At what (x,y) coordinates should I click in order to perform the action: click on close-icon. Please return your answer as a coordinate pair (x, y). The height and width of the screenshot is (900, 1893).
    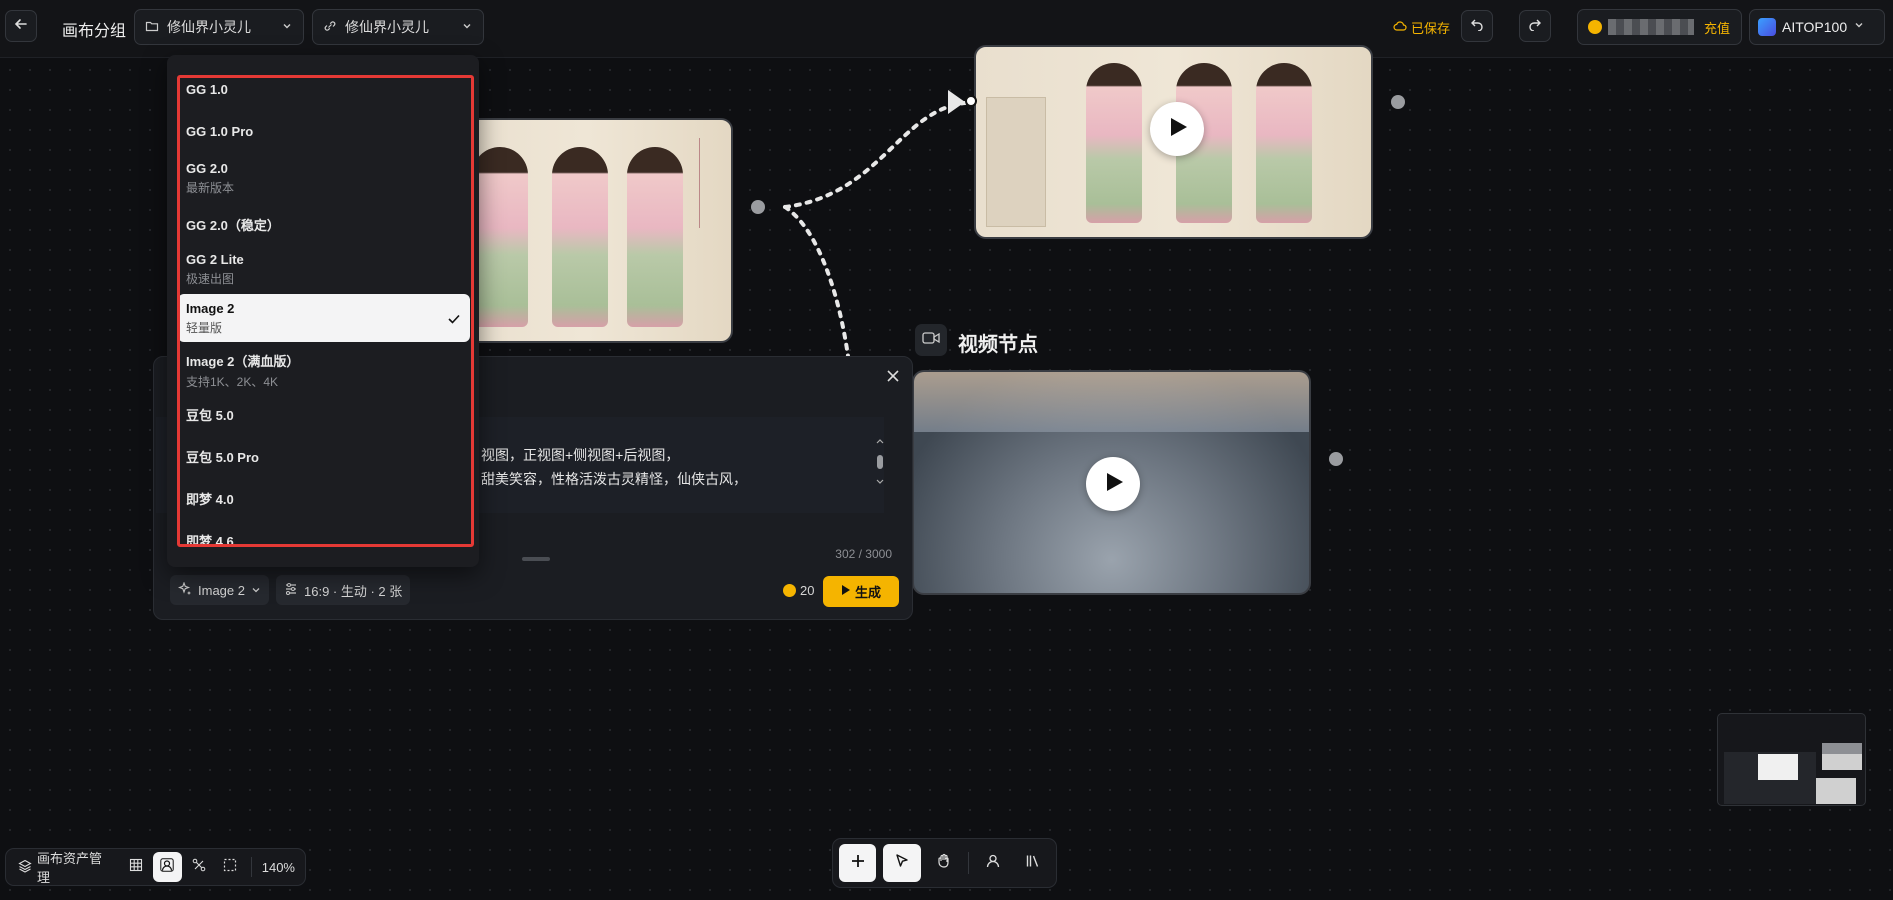
    Looking at the image, I should click on (893, 378).